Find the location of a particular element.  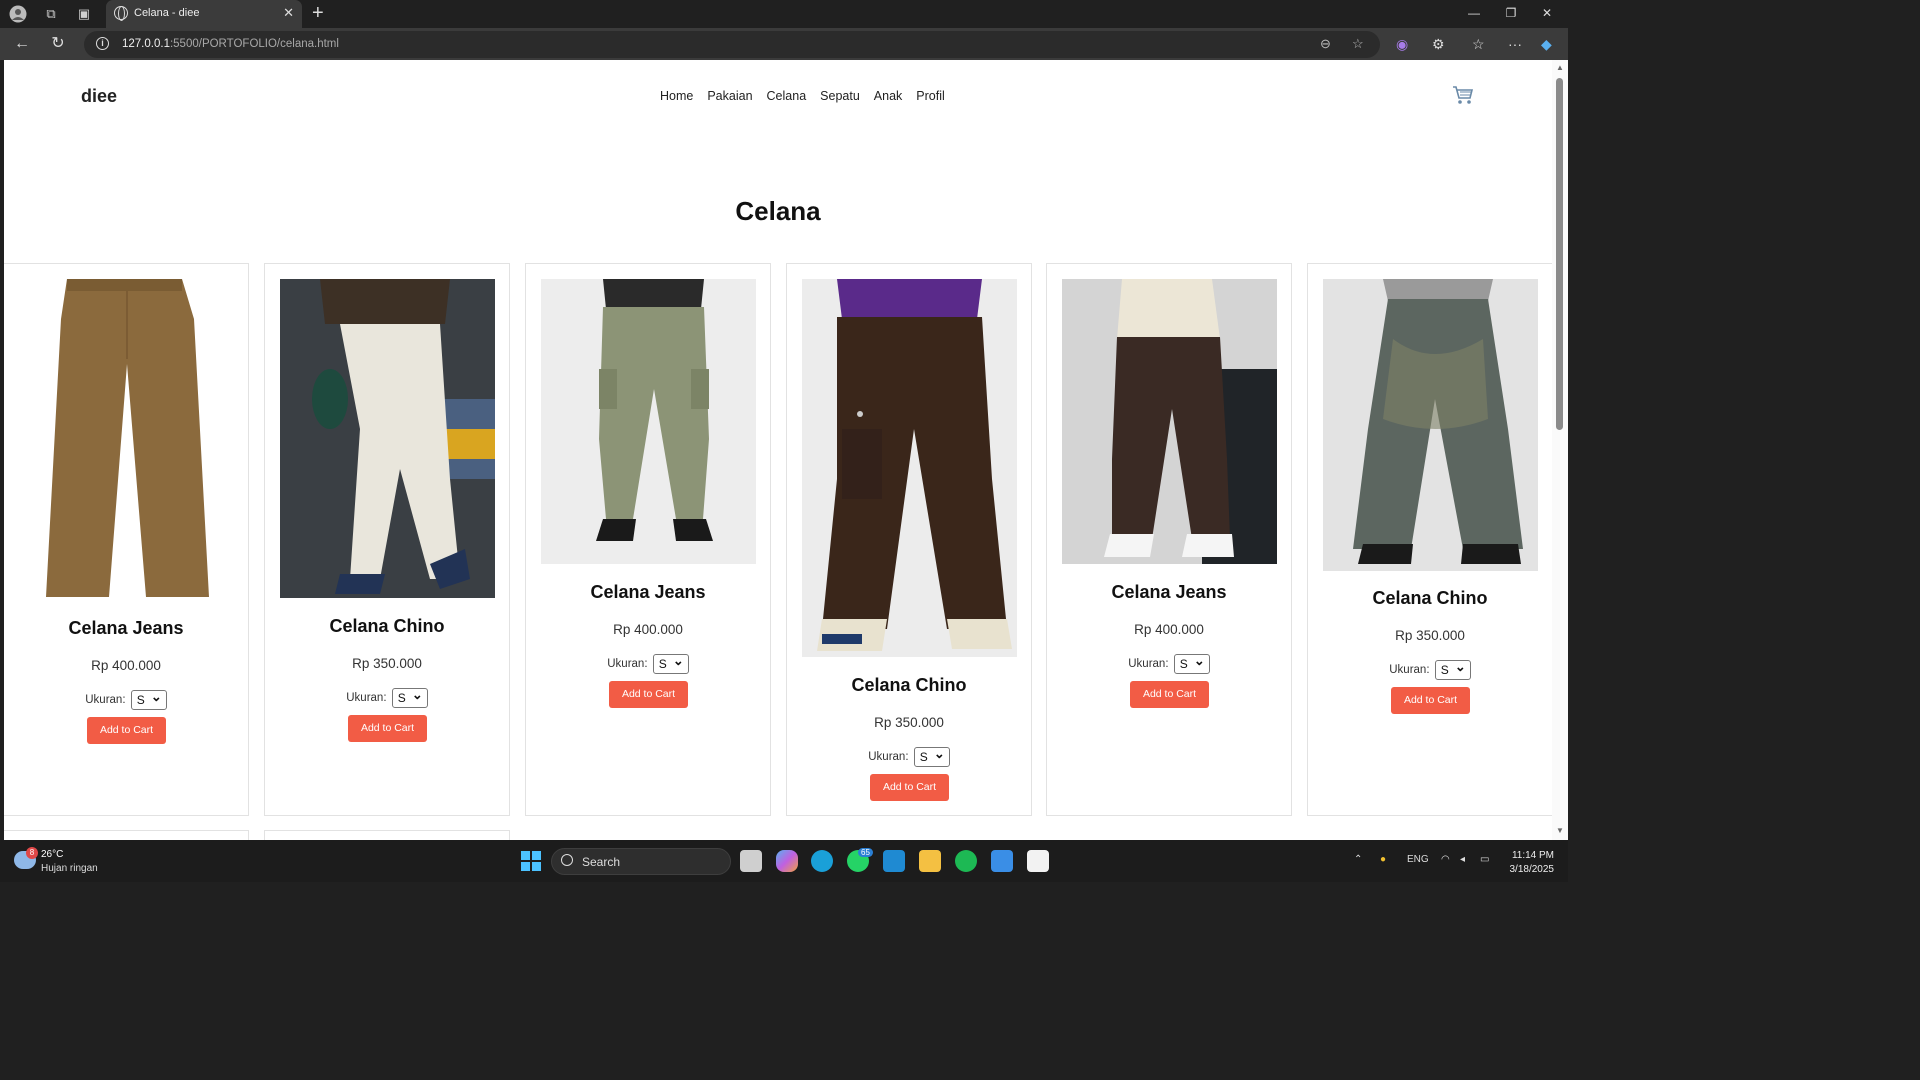

nav-celana: Celana is located at coordinates (787, 96).